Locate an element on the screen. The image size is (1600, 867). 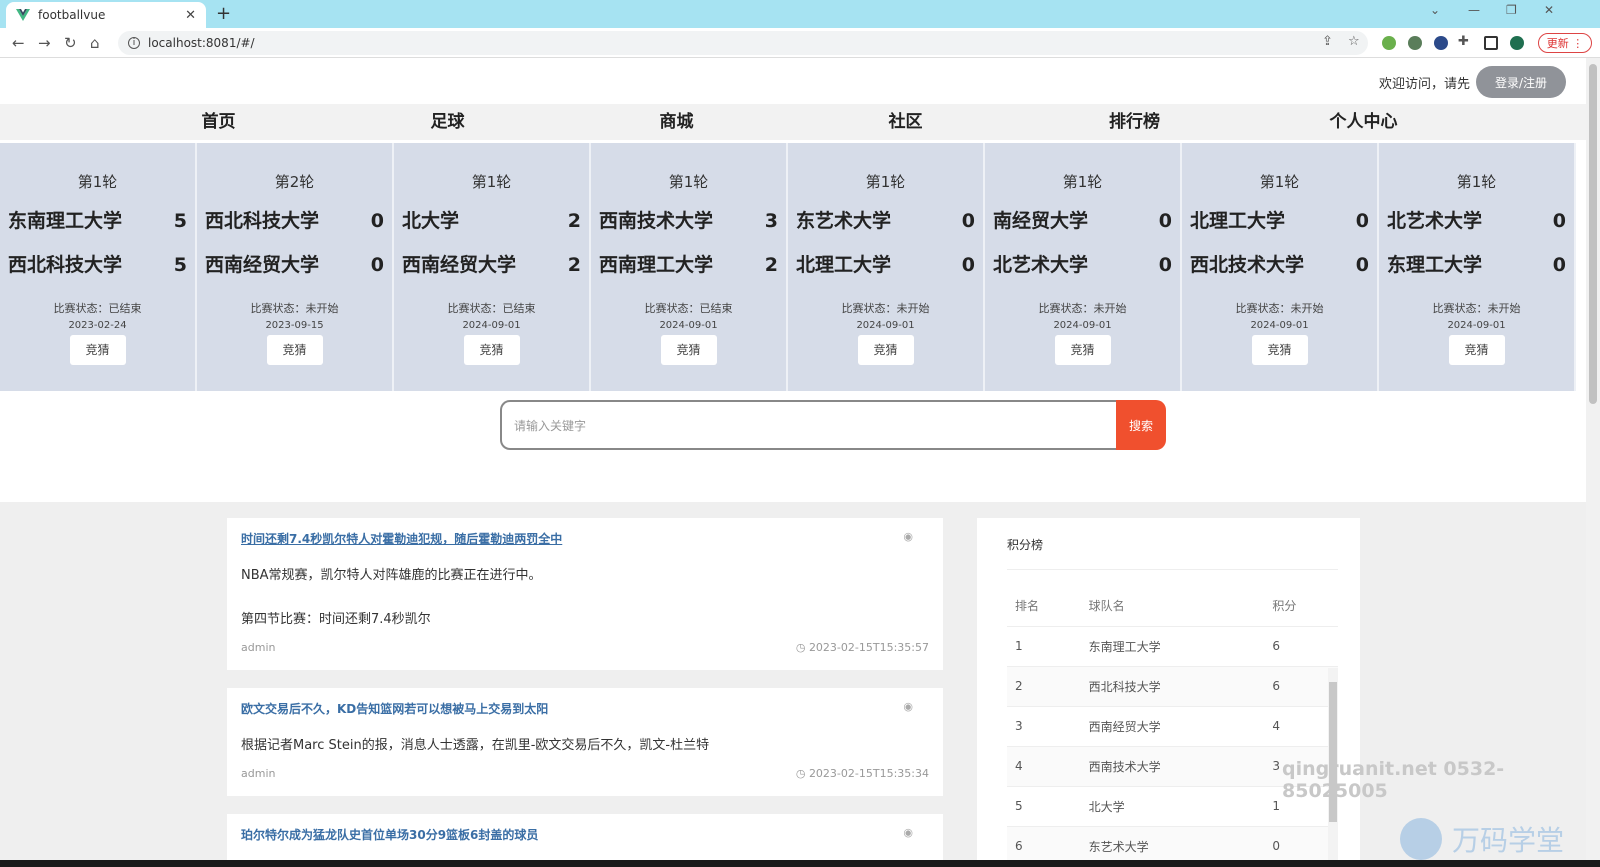
user-bar: 欢迎访问，请先 登录/注册 is located at coordinates (1472, 82).